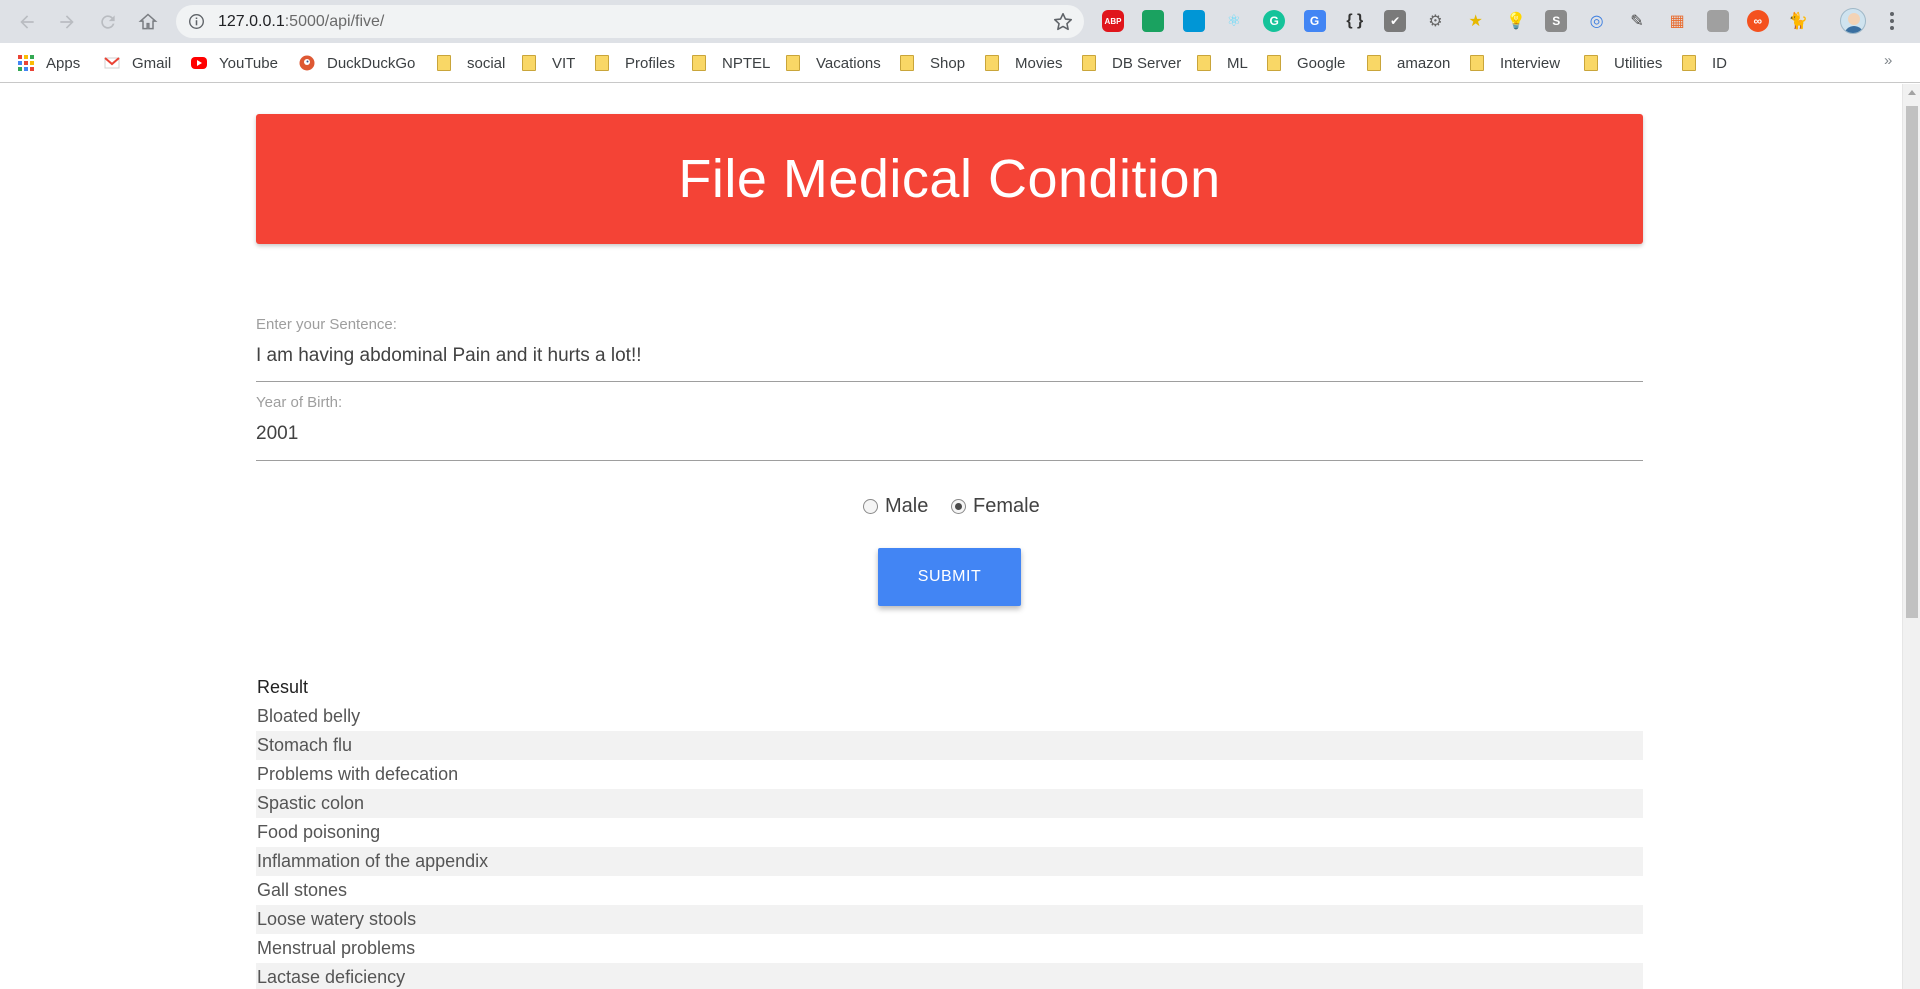 Image resolution: width=1920 pixels, height=989 pixels. What do you see at coordinates (63, 63) in the screenshot?
I see `bookmark-label: Apps` at bounding box center [63, 63].